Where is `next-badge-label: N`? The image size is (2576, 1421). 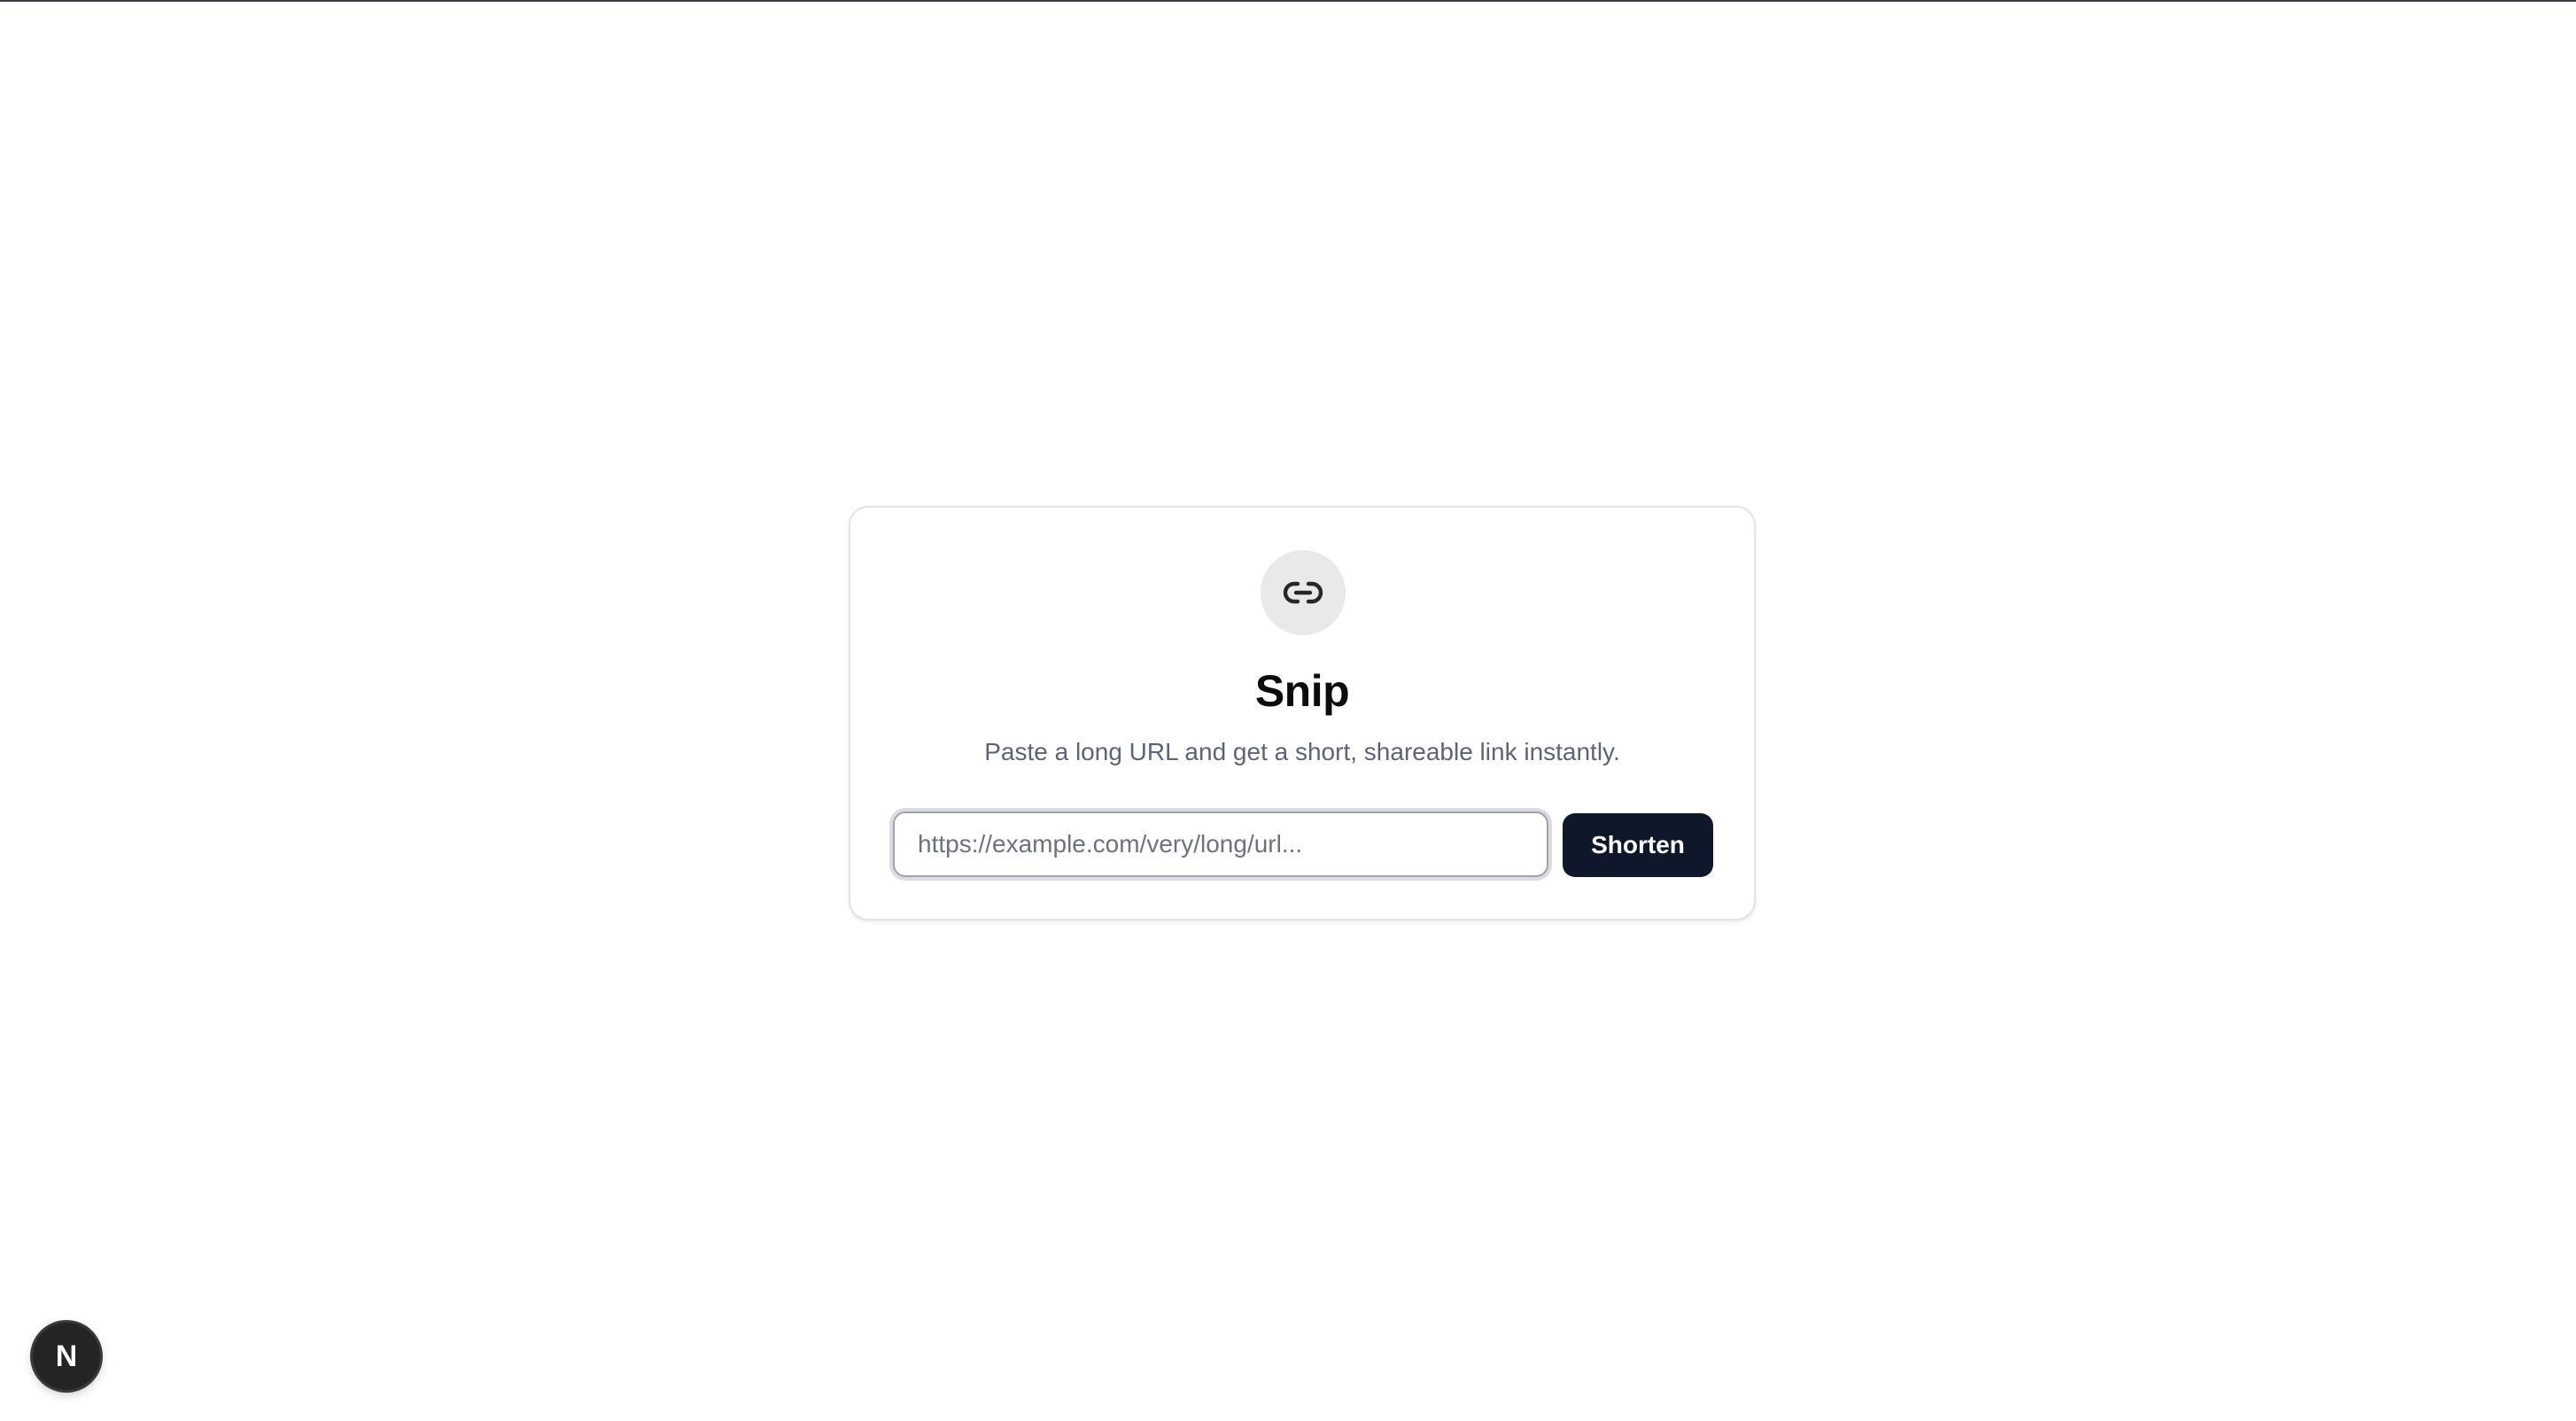
next-badge-label: N is located at coordinates (66, 1356).